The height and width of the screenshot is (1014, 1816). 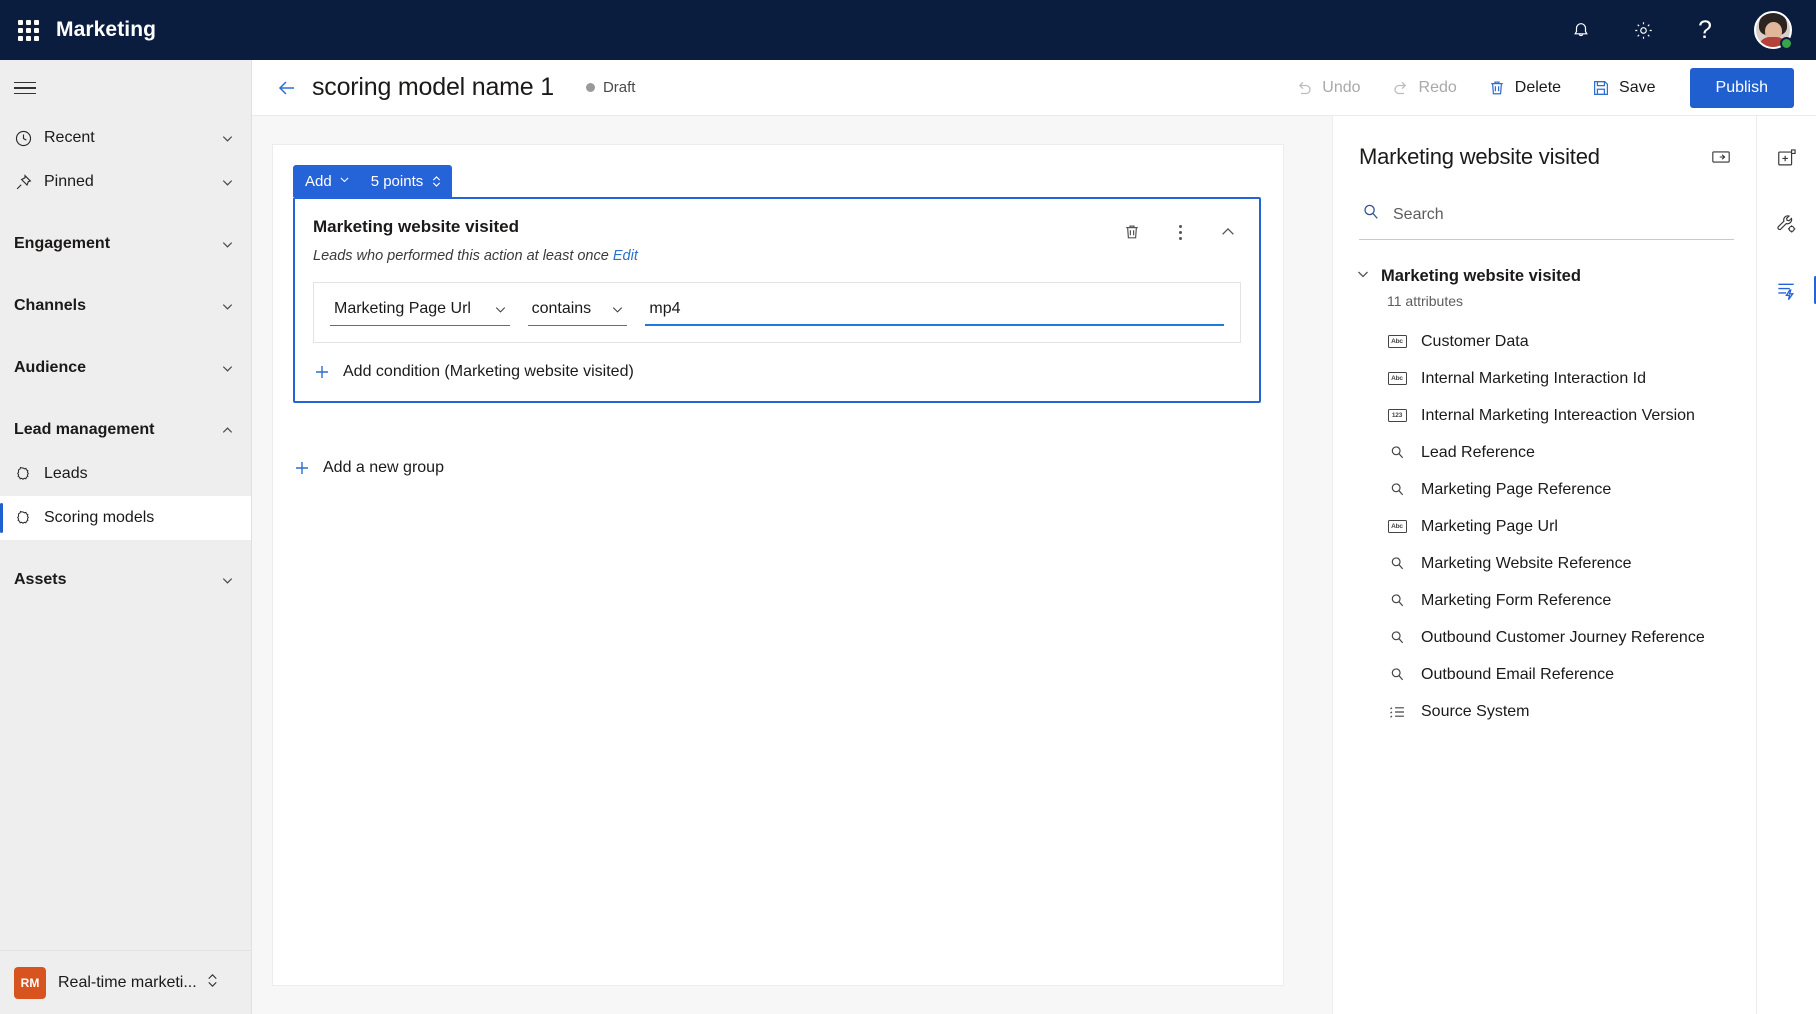 What do you see at coordinates (1544, 489) in the screenshot?
I see `list-item: Marketing Page Reference` at bounding box center [1544, 489].